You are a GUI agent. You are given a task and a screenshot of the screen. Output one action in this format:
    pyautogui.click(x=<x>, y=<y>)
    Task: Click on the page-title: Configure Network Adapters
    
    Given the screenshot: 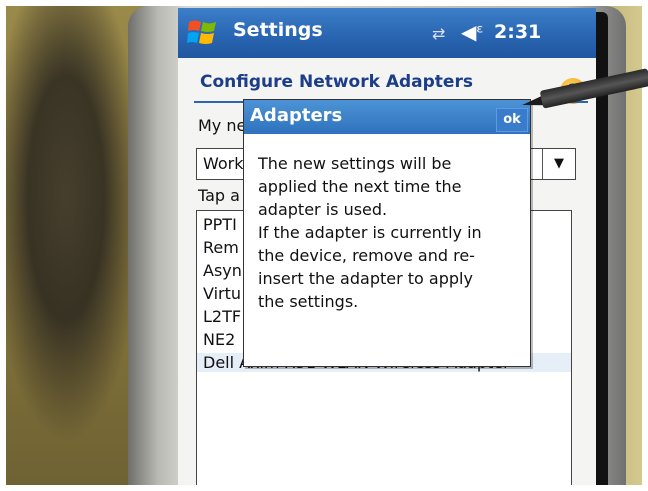 What is the action you would take?
    pyautogui.click(x=336, y=82)
    